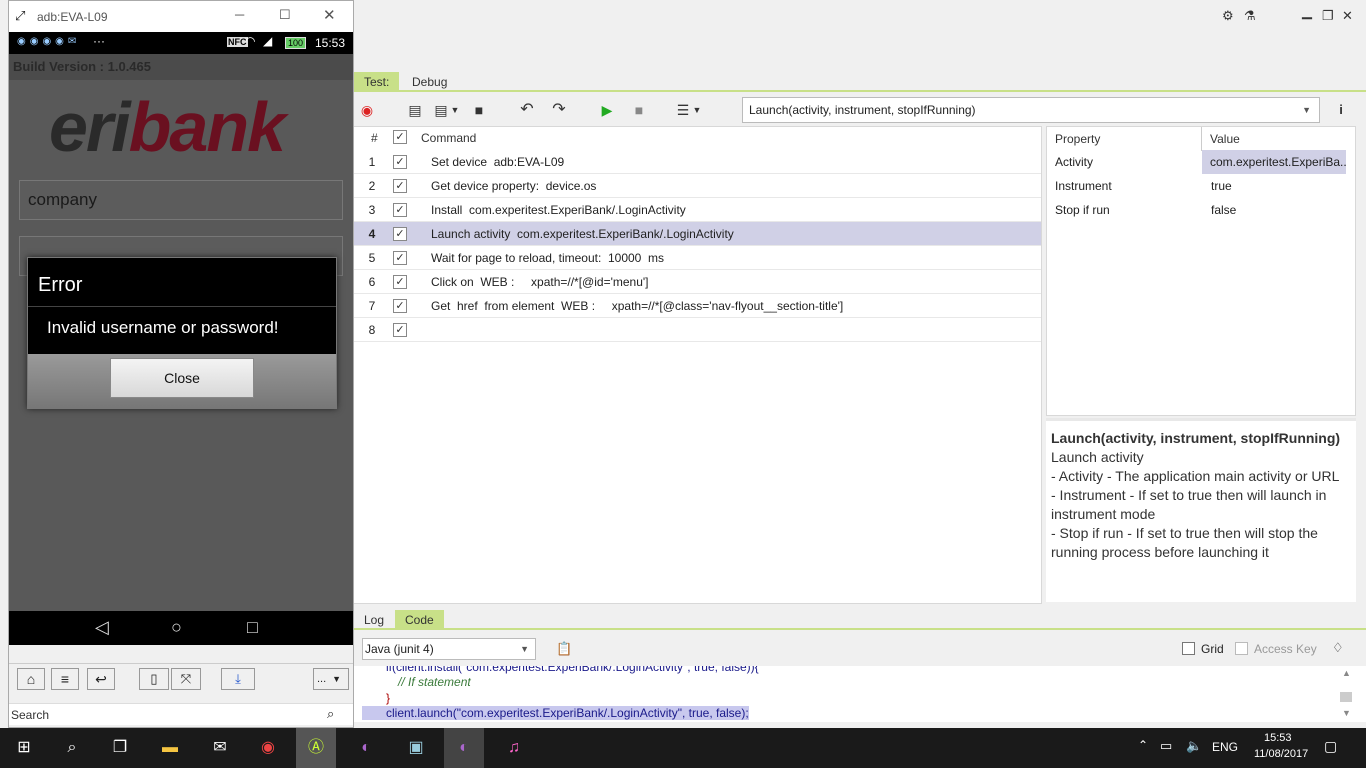 The height and width of the screenshot is (768, 1366). Describe the element at coordinates (455, 110) in the screenshot. I see `export-dropdown-icon: ▼` at that location.